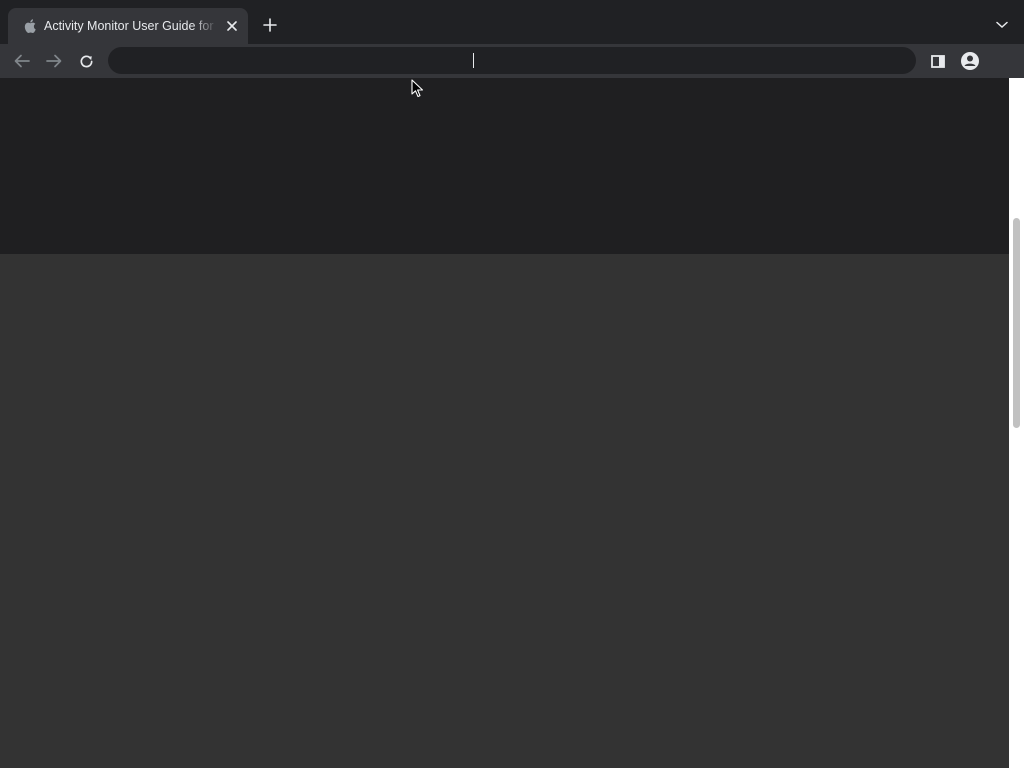 The image size is (1024, 768). I want to click on browser-toolbar, so click(512, 61).